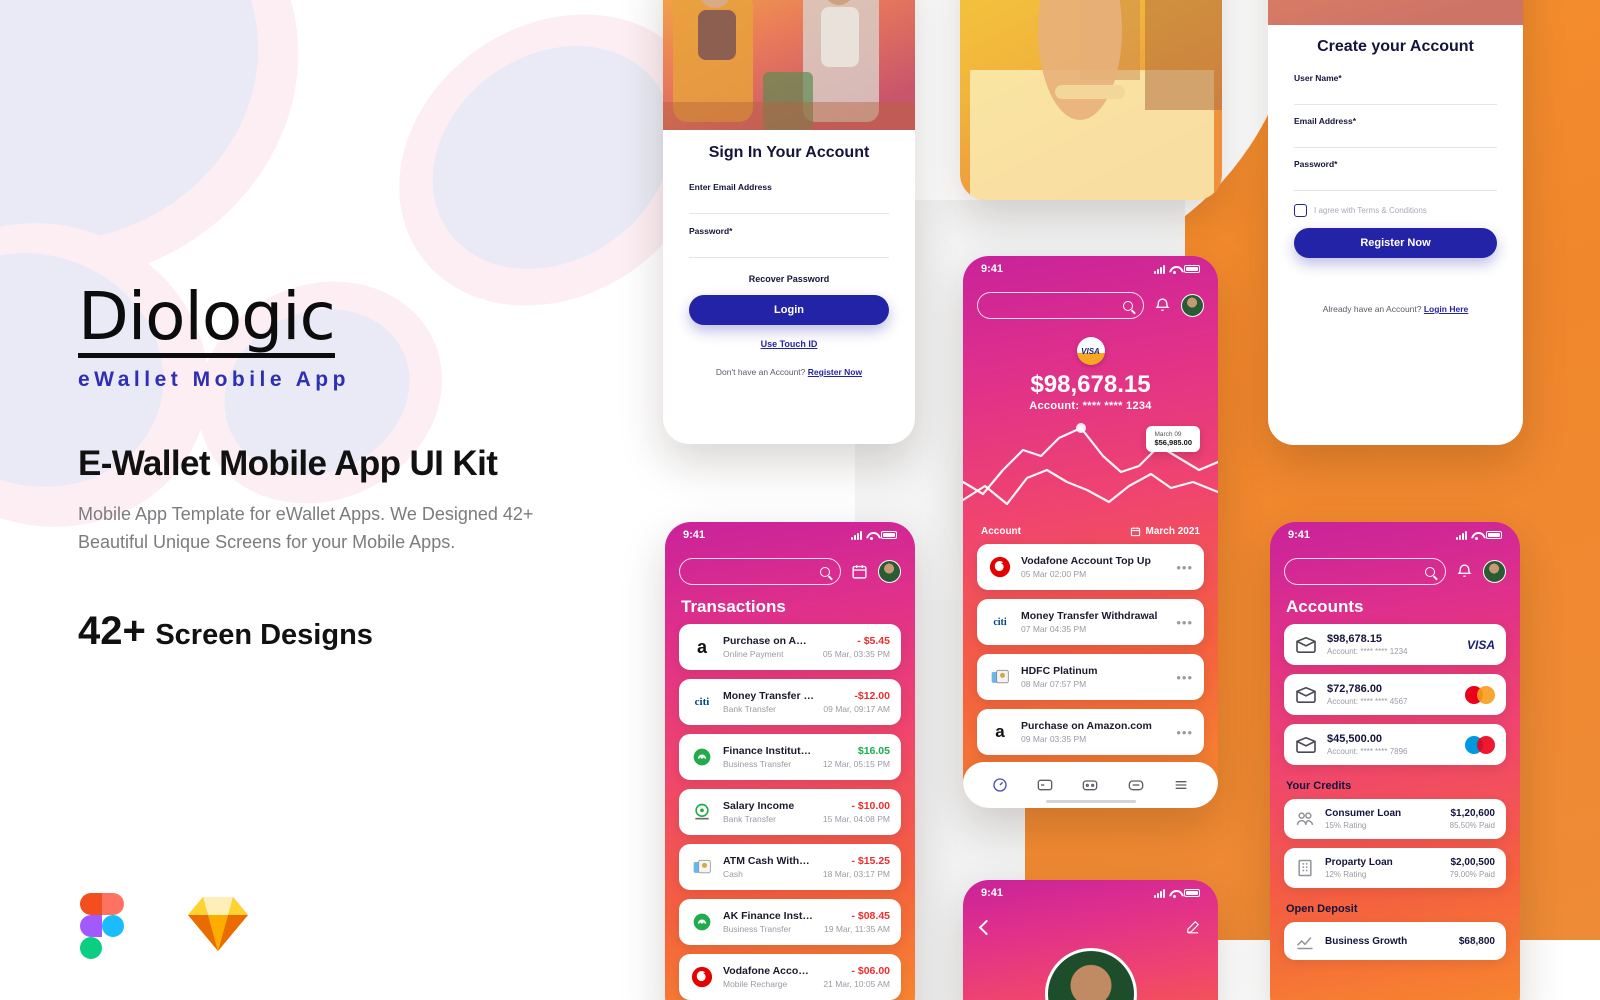 This screenshot has height=1000, width=1600. I want to click on register-hero-photo, so click(1395, 12).